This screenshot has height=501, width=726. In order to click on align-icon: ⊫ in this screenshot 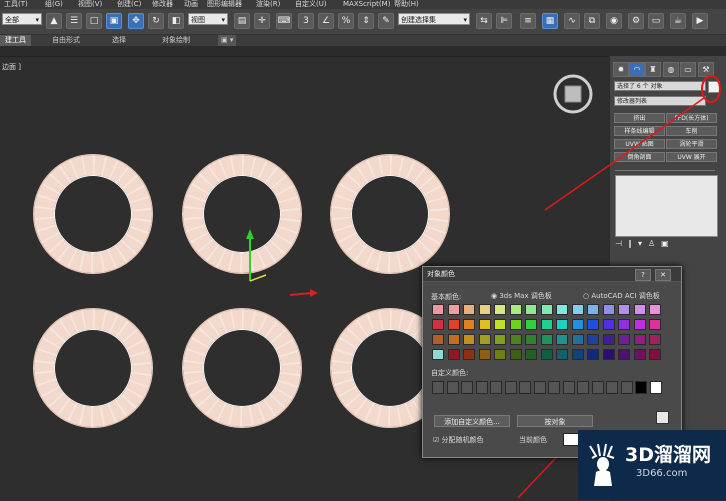, I will do `click(504, 21)`.